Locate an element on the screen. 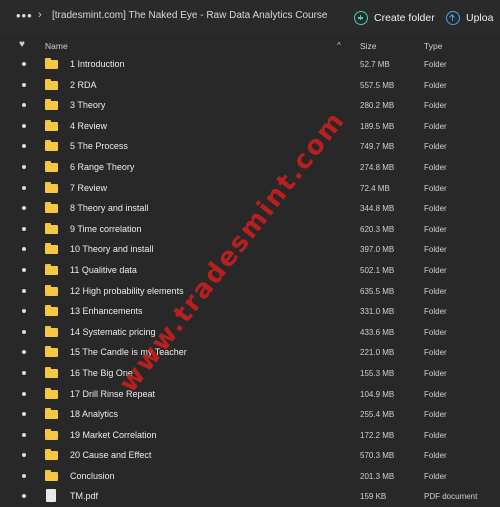 This screenshot has width=500, height=507. table-row: 8 Theory and install 344.8 MB Folder is located at coordinates (250, 208).